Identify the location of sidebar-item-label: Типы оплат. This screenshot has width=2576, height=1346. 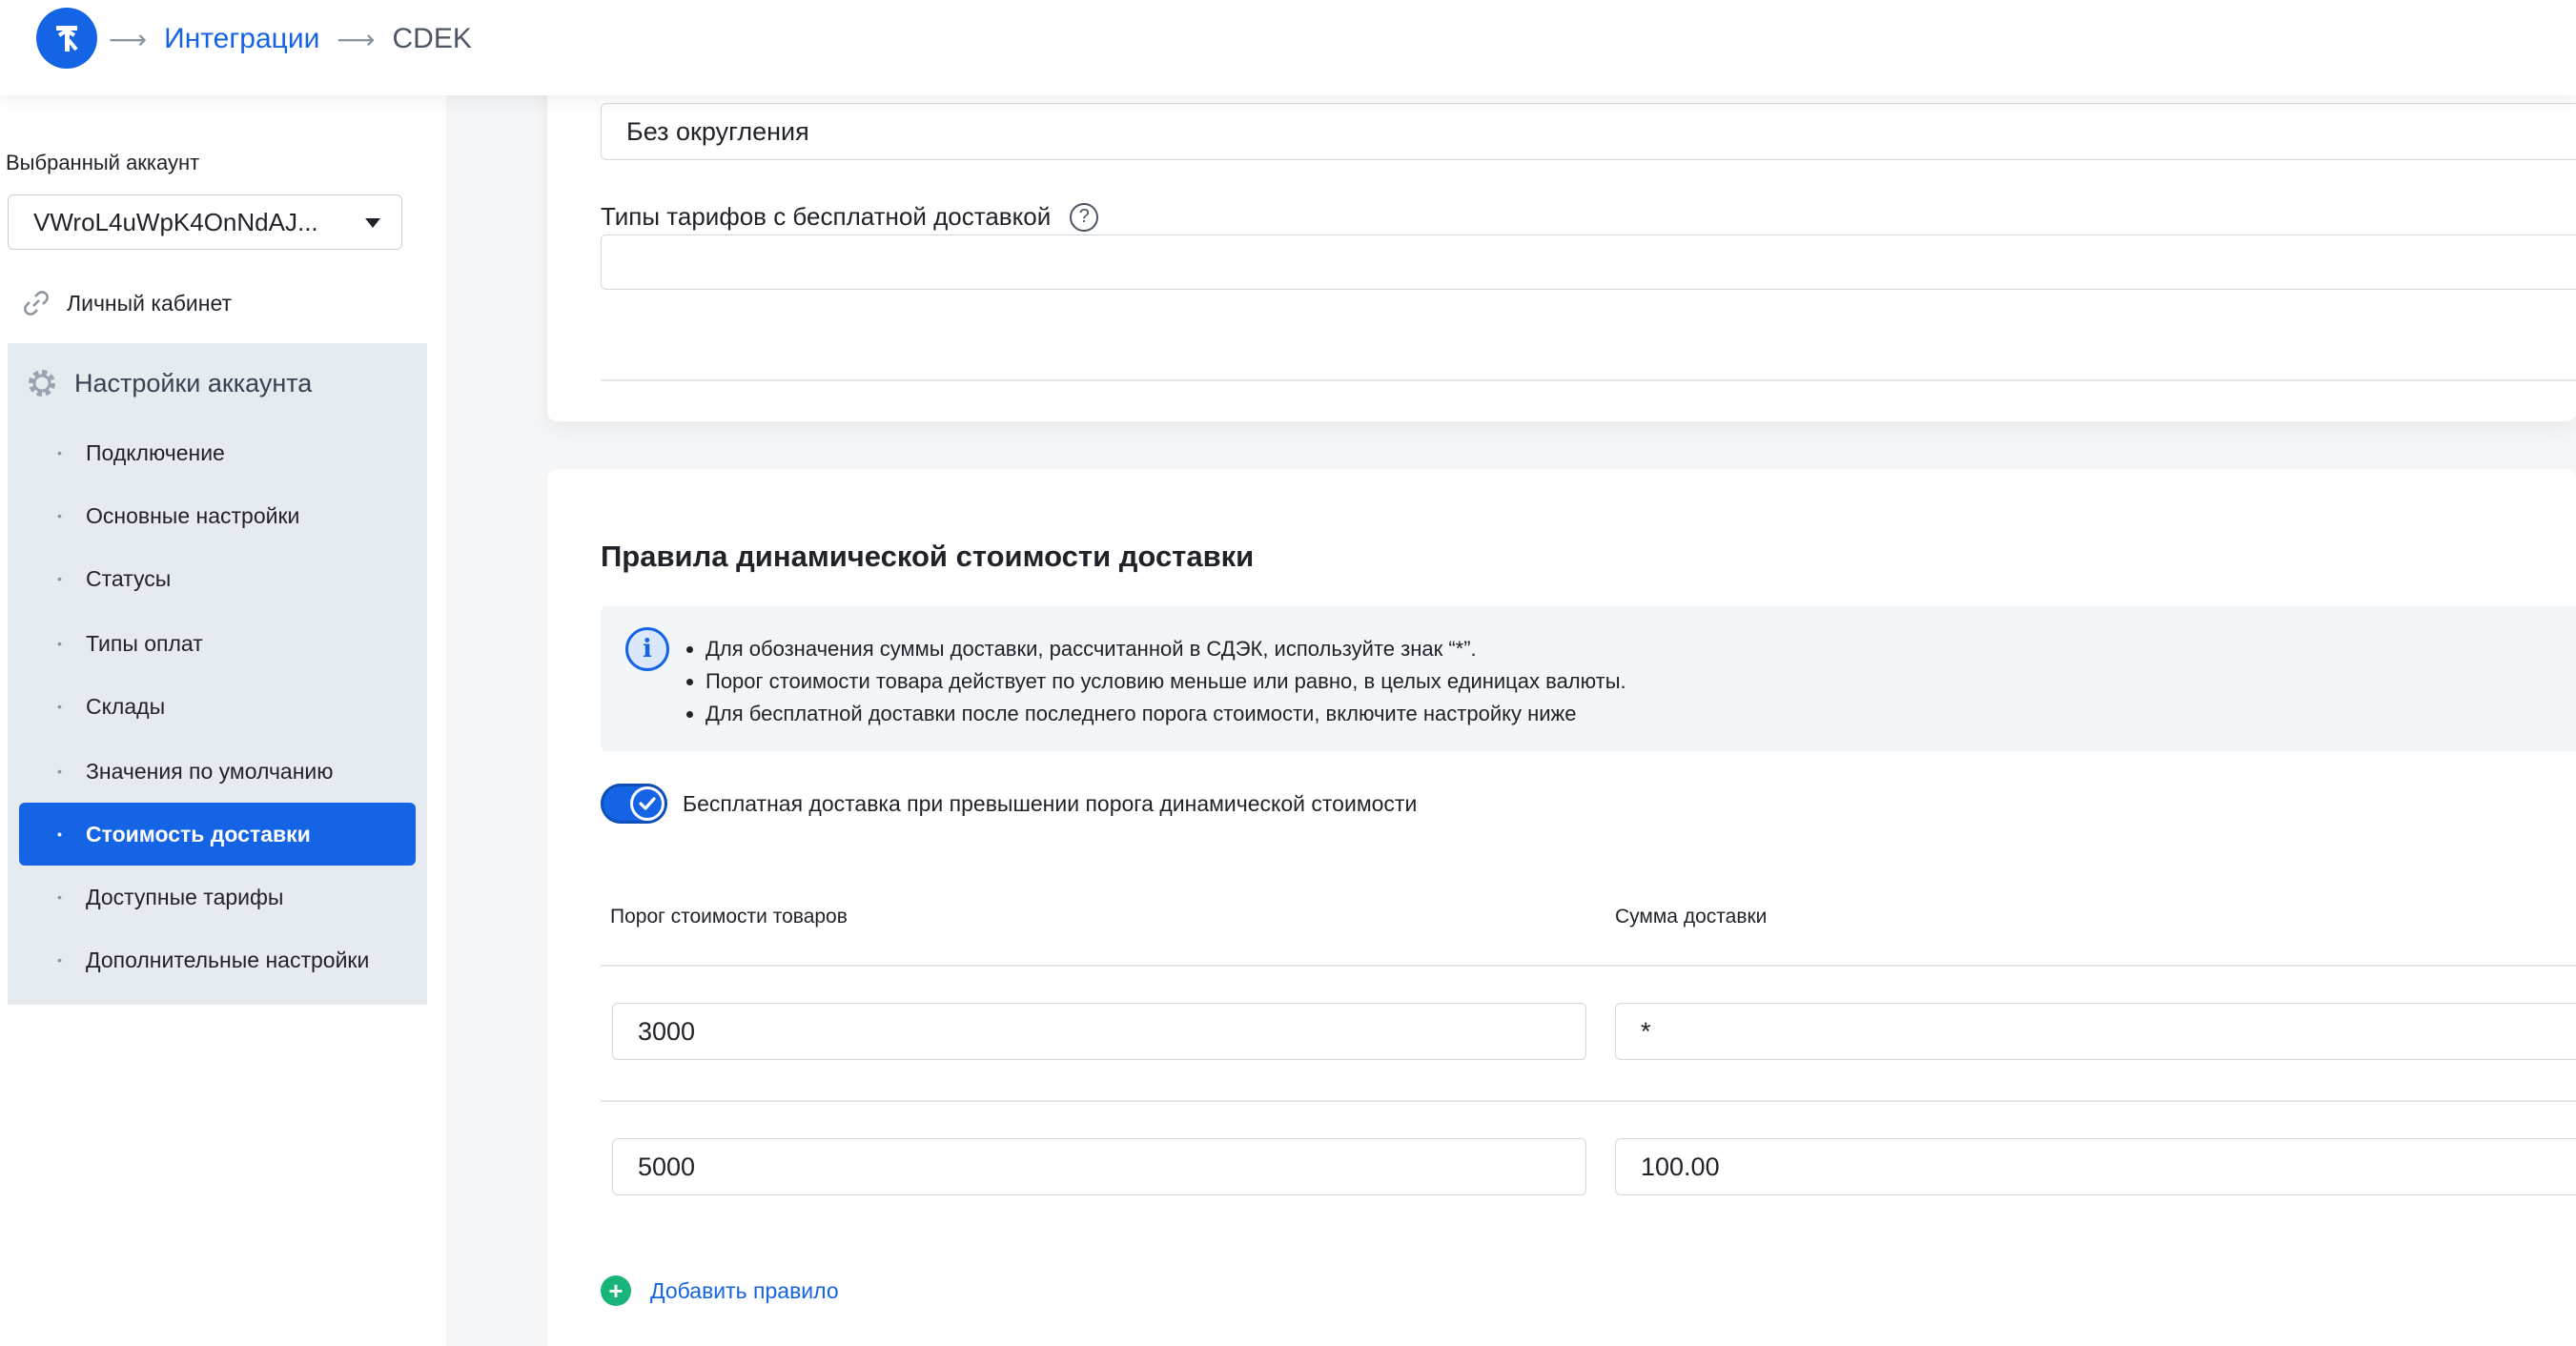
(144, 643).